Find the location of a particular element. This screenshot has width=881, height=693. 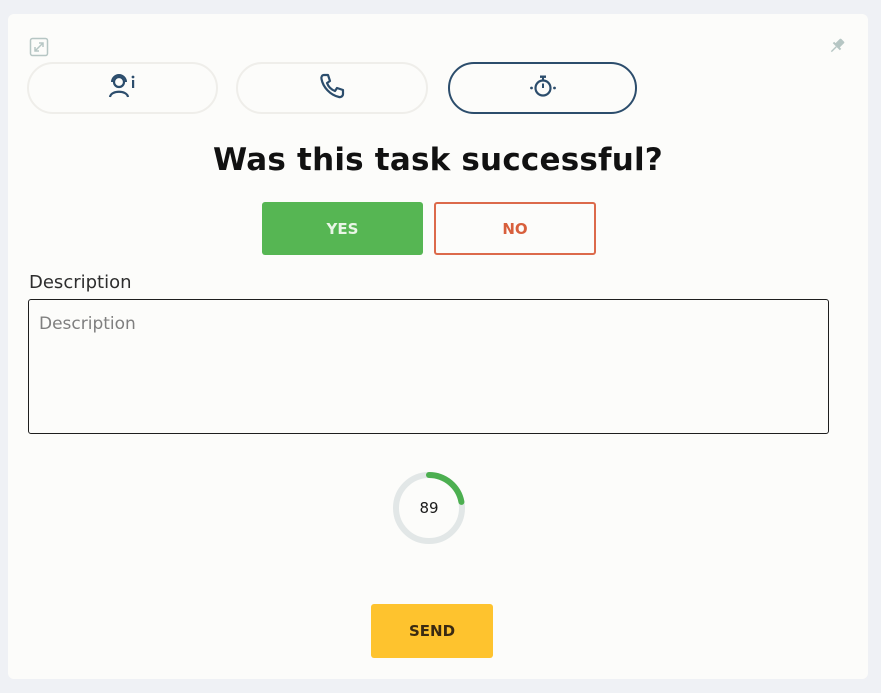

stopwatch-icon is located at coordinates (543, 88).